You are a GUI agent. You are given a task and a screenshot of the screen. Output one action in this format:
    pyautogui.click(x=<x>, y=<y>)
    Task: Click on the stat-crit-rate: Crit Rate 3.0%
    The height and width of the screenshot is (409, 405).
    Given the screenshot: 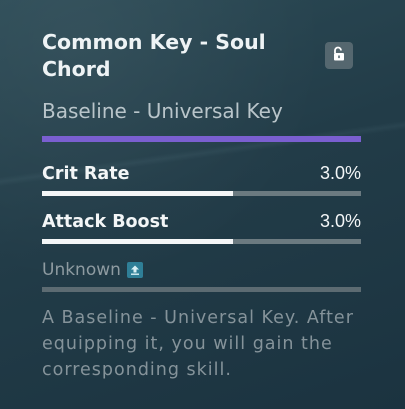 What is the action you would take?
    pyautogui.click(x=201, y=178)
    